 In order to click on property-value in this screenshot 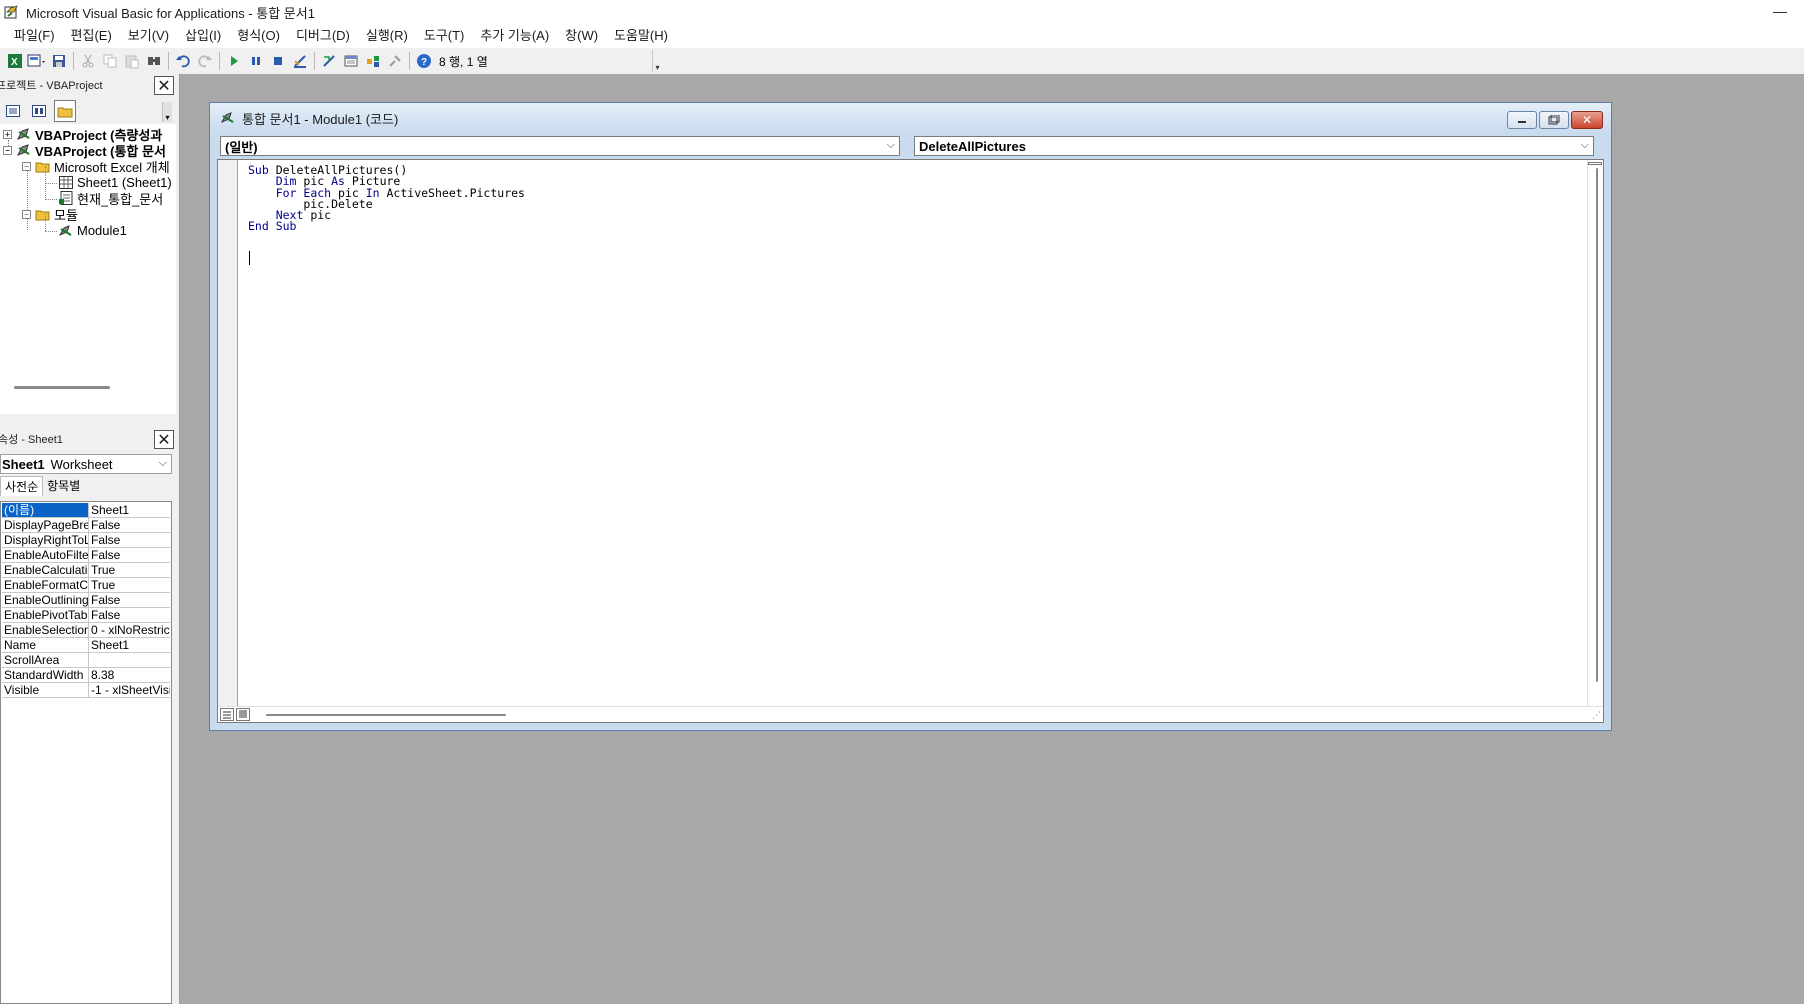, I will do `click(129, 660)`.